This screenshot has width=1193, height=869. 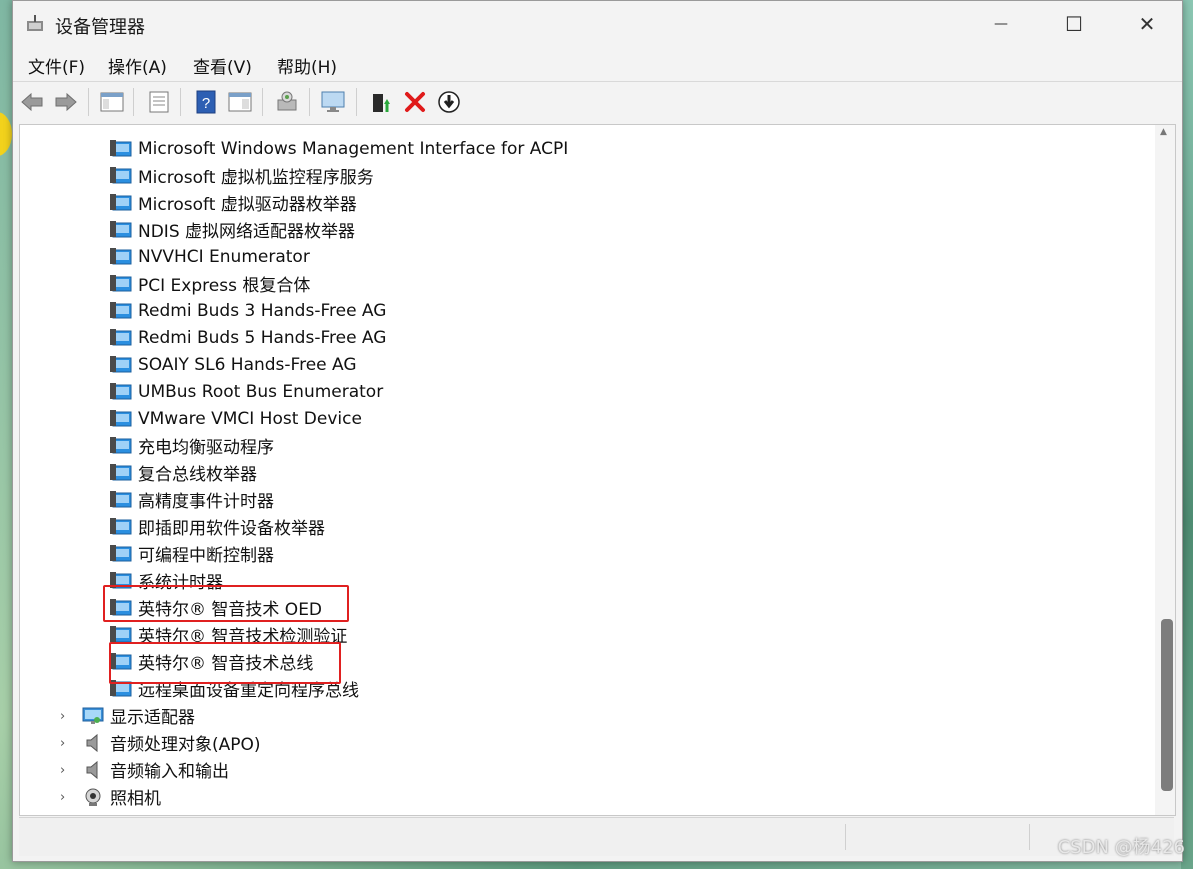 I want to click on scrollbar-thumb, so click(x=1167, y=705).